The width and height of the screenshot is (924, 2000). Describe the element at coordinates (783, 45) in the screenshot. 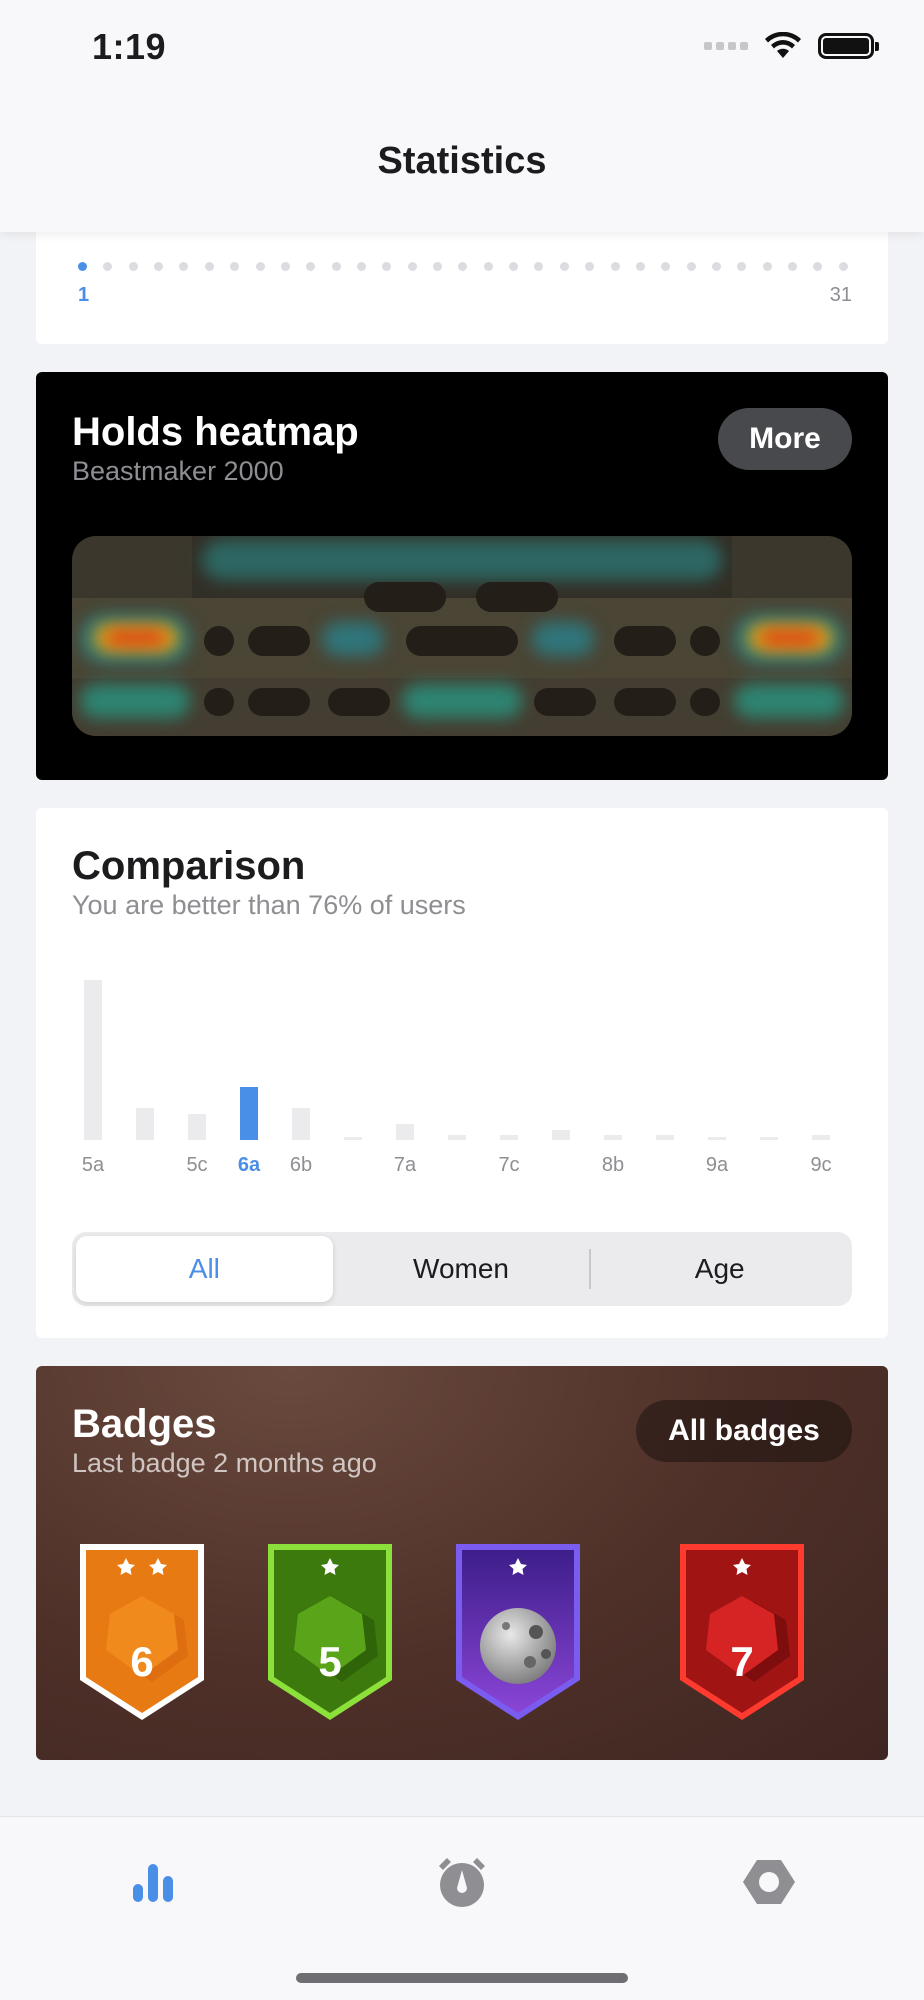

I see `wifi-icon` at that location.